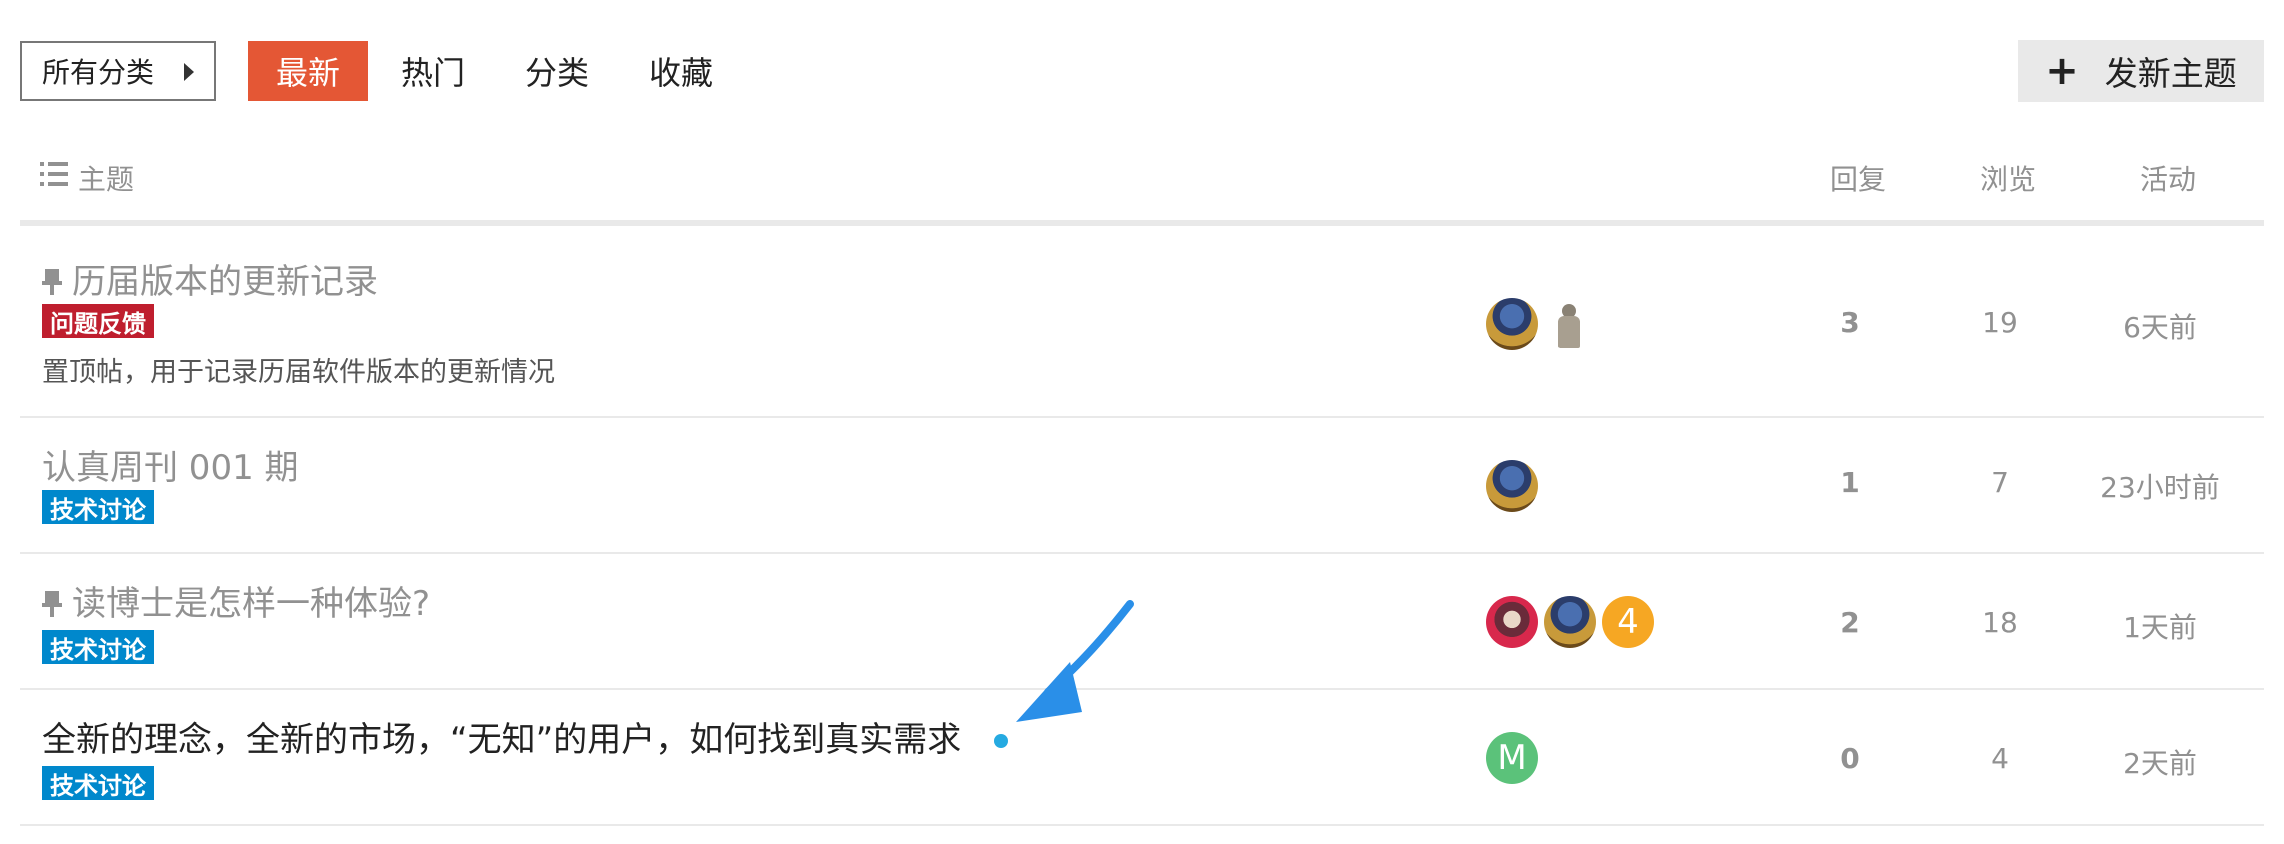 The width and height of the screenshot is (2284, 844). What do you see at coordinates (298, 372) in the screenshot?
I see `topic-excerpt: 置顶帖，用于记录历届软件版本的更新情况` at bounding box center [298, 372].